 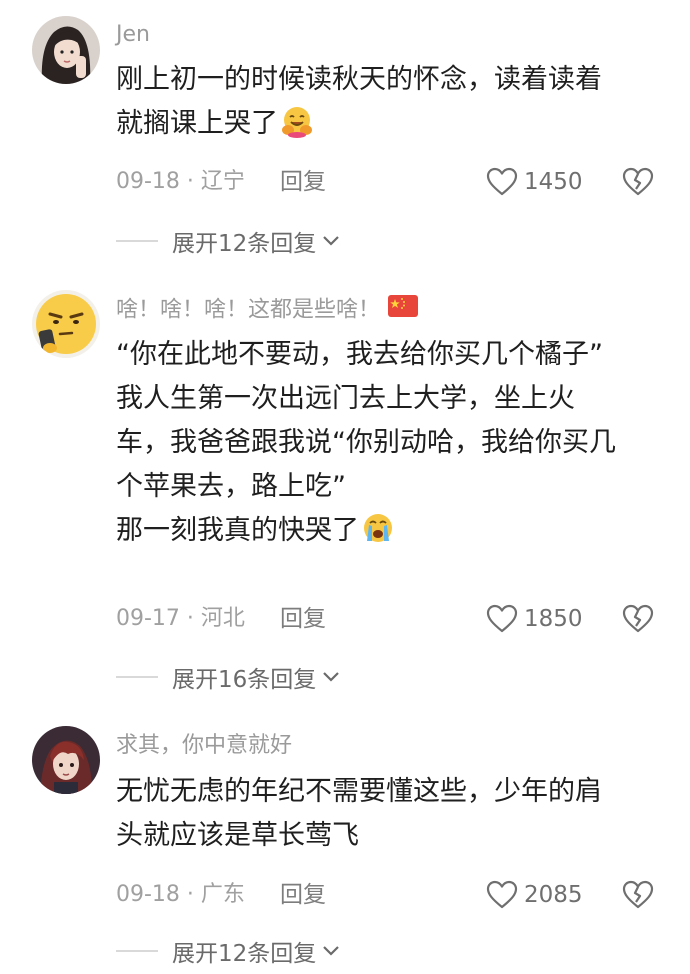 What do you see at coordinates (553, 895) in the screenshot?
I see `like-count: 2085` at bounding box center [553, 895].